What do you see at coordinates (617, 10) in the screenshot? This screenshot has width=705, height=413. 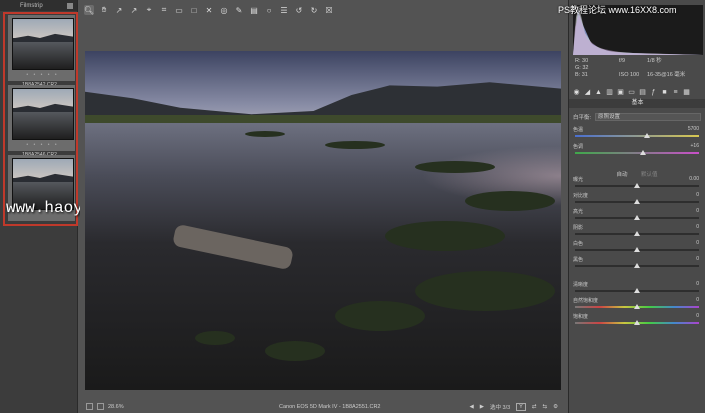 I see `ps-watermark: PS教程论坛 www.16XX8.com` at bounding box center [617, 10].